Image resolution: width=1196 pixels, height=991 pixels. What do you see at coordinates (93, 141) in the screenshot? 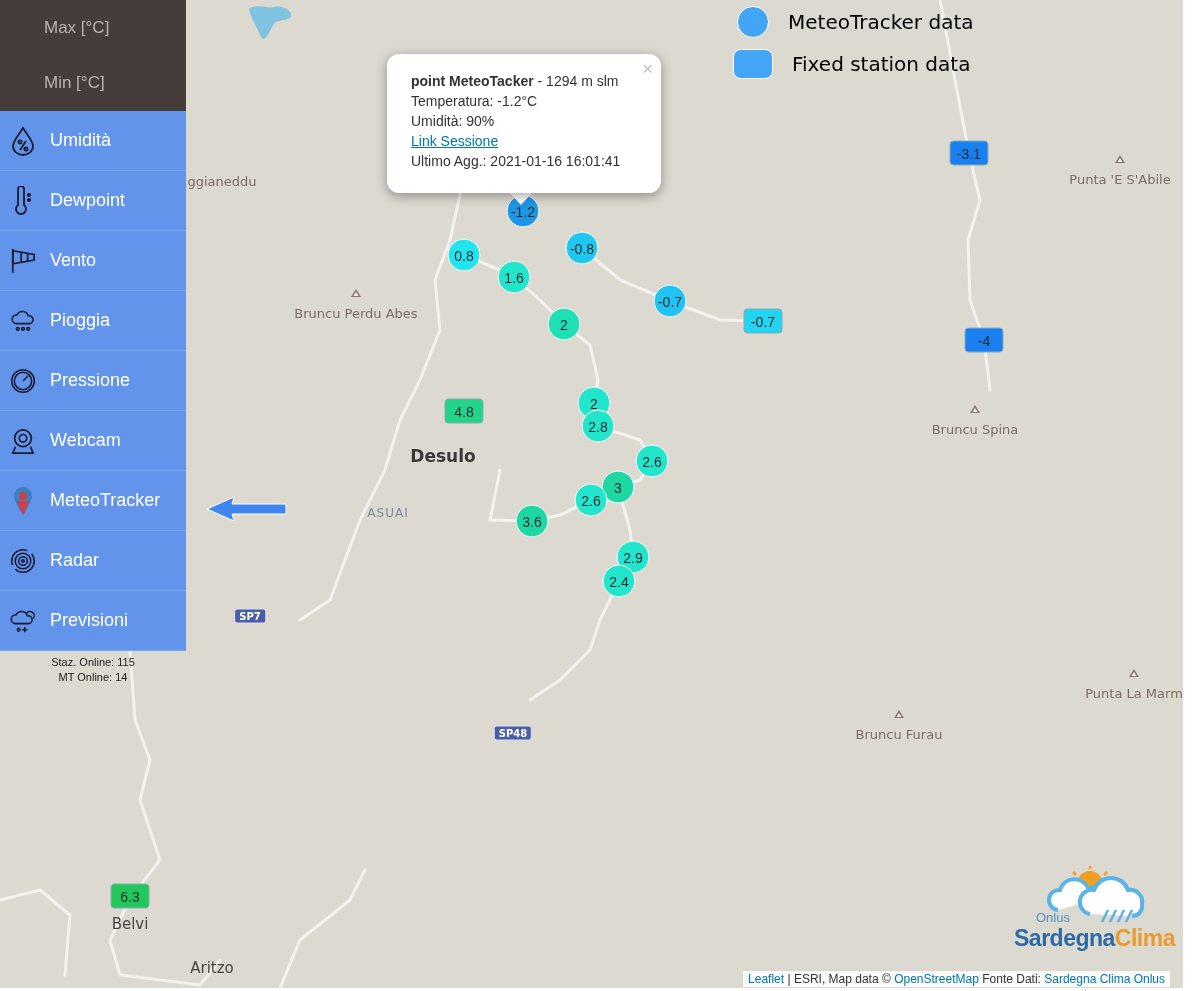
I see `sidebar-item: Umidità` at bounding box center [93, 141].